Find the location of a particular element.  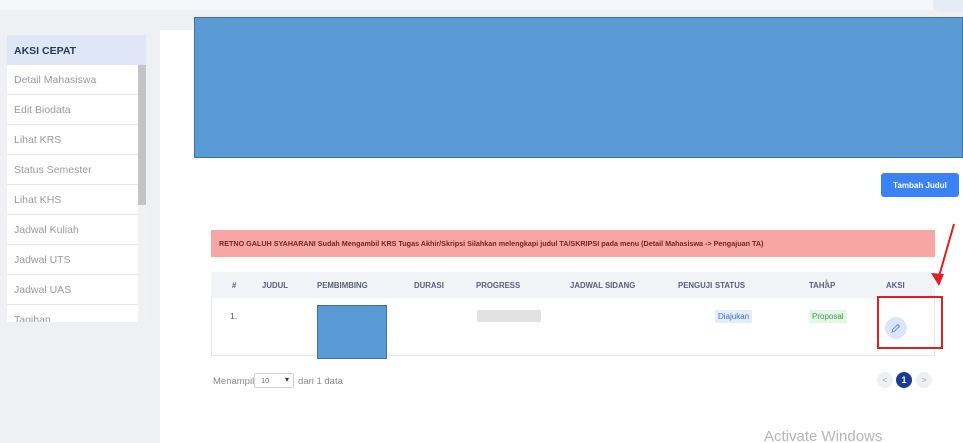

sidebar-item-jadwal-kuliah: Jadwal Kuliah is located at coordinates (76, 230).